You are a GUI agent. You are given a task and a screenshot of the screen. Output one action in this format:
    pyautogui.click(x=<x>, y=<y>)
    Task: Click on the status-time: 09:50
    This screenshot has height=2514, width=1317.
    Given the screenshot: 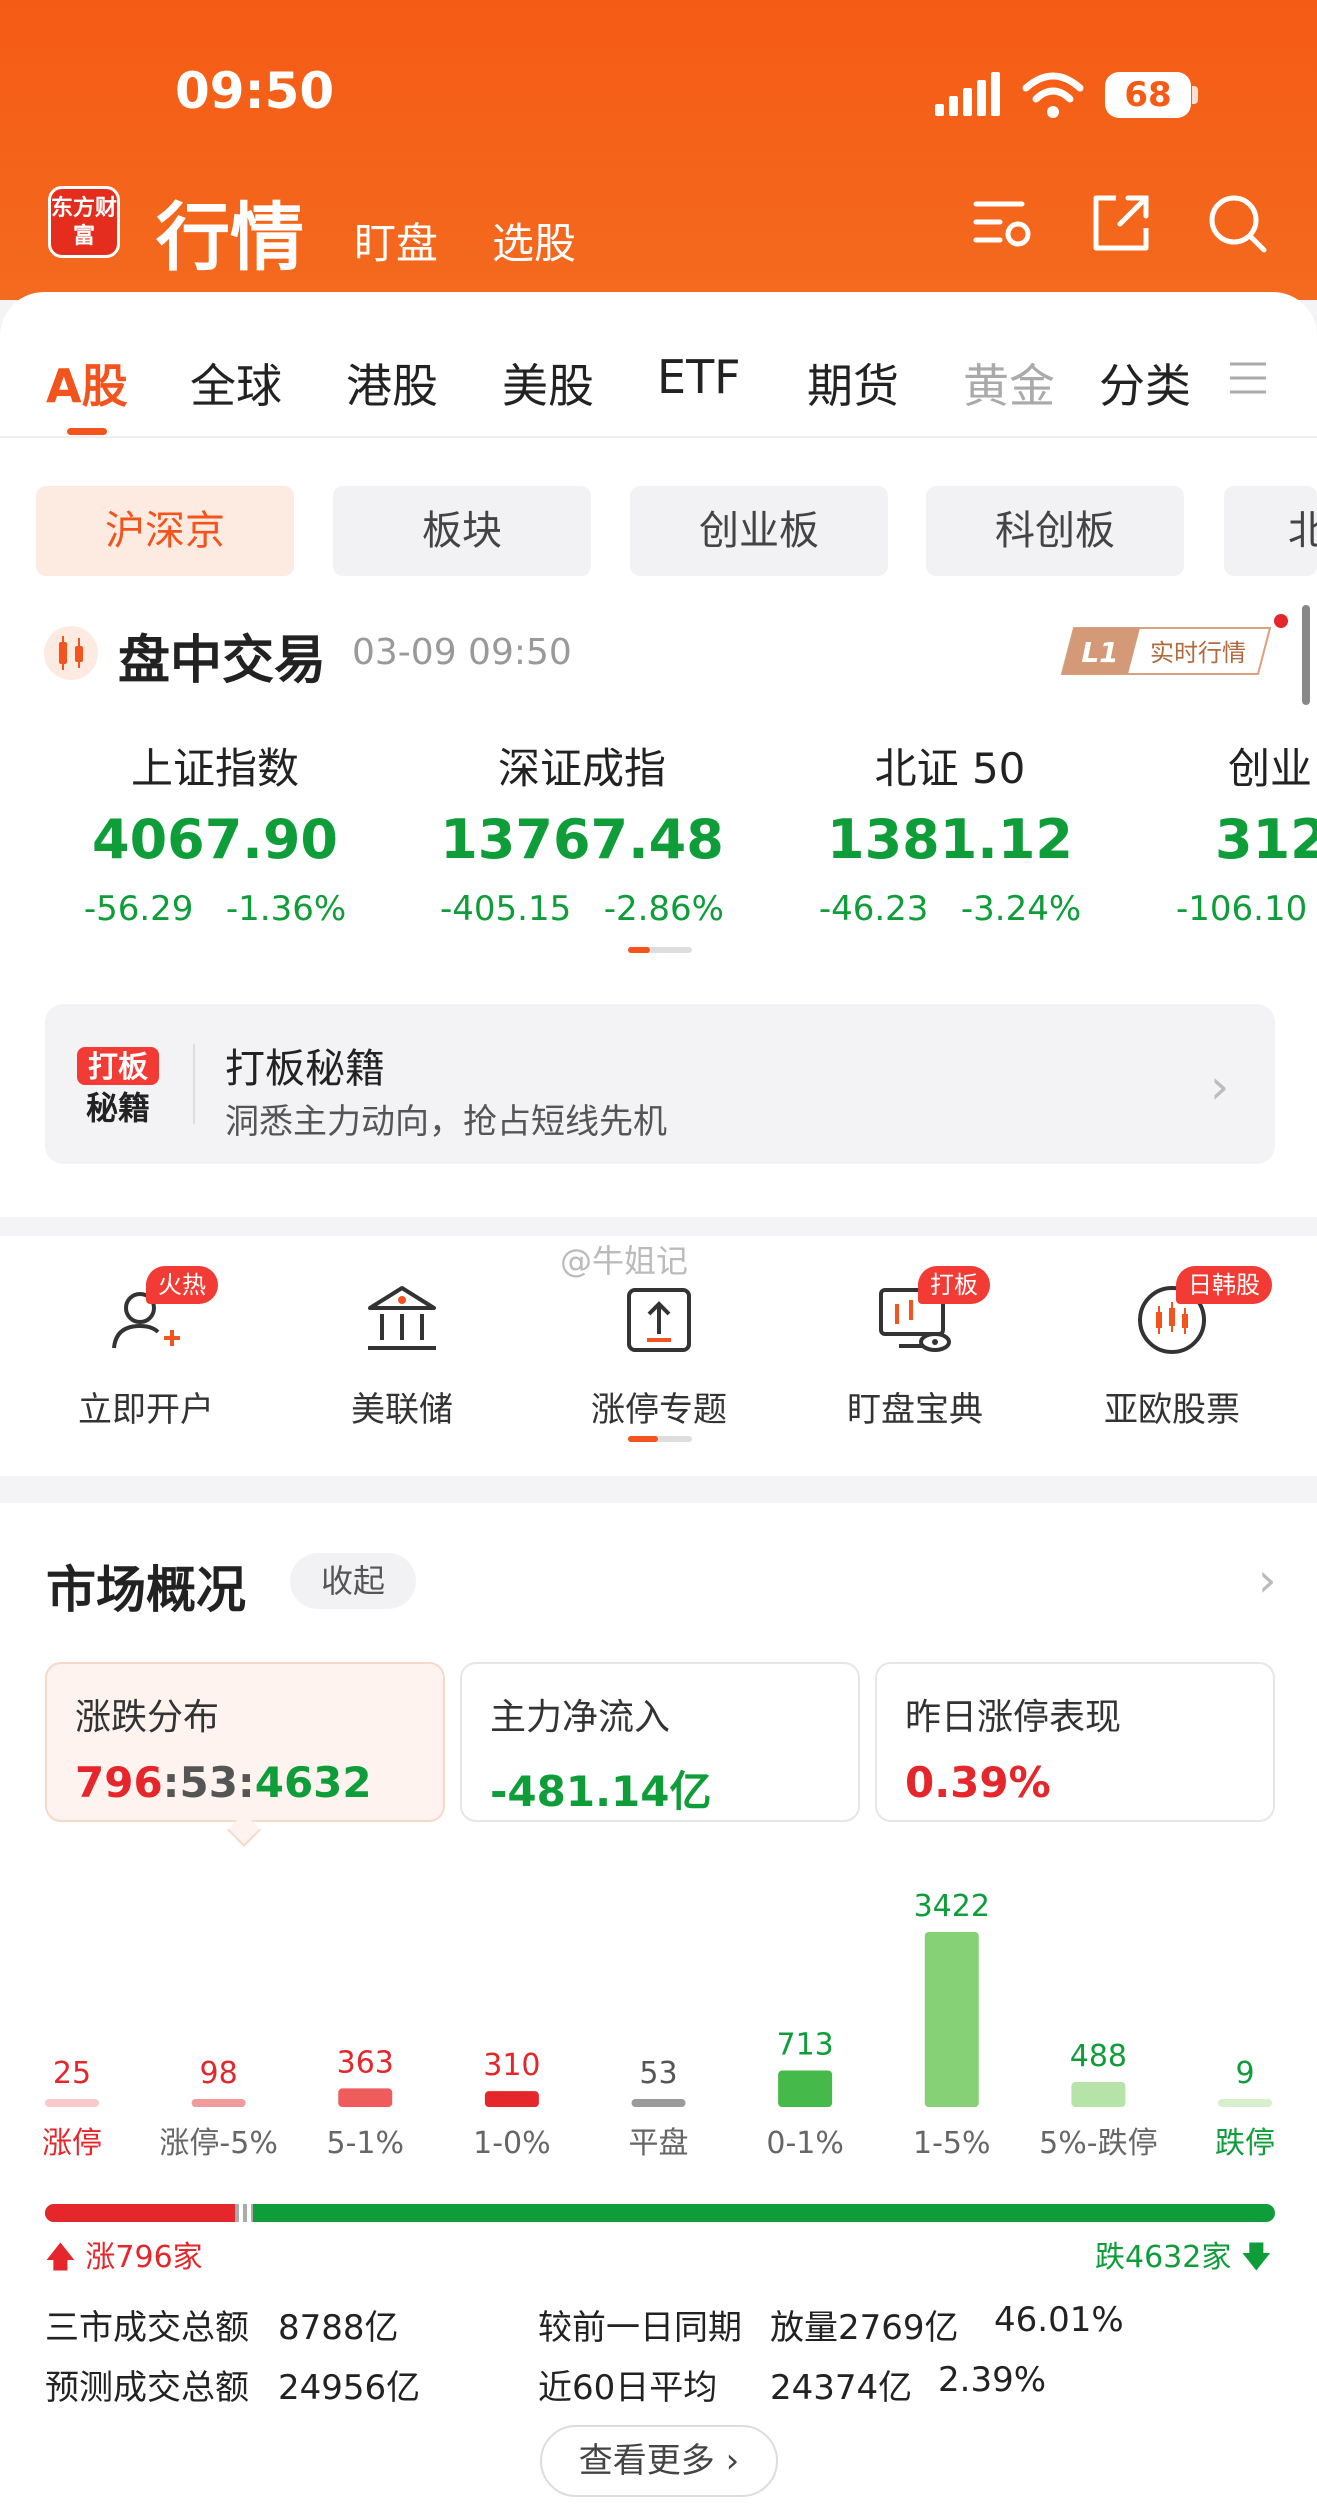 What is the action you would take?
    pyautogui.click(x=255, y=91)
    